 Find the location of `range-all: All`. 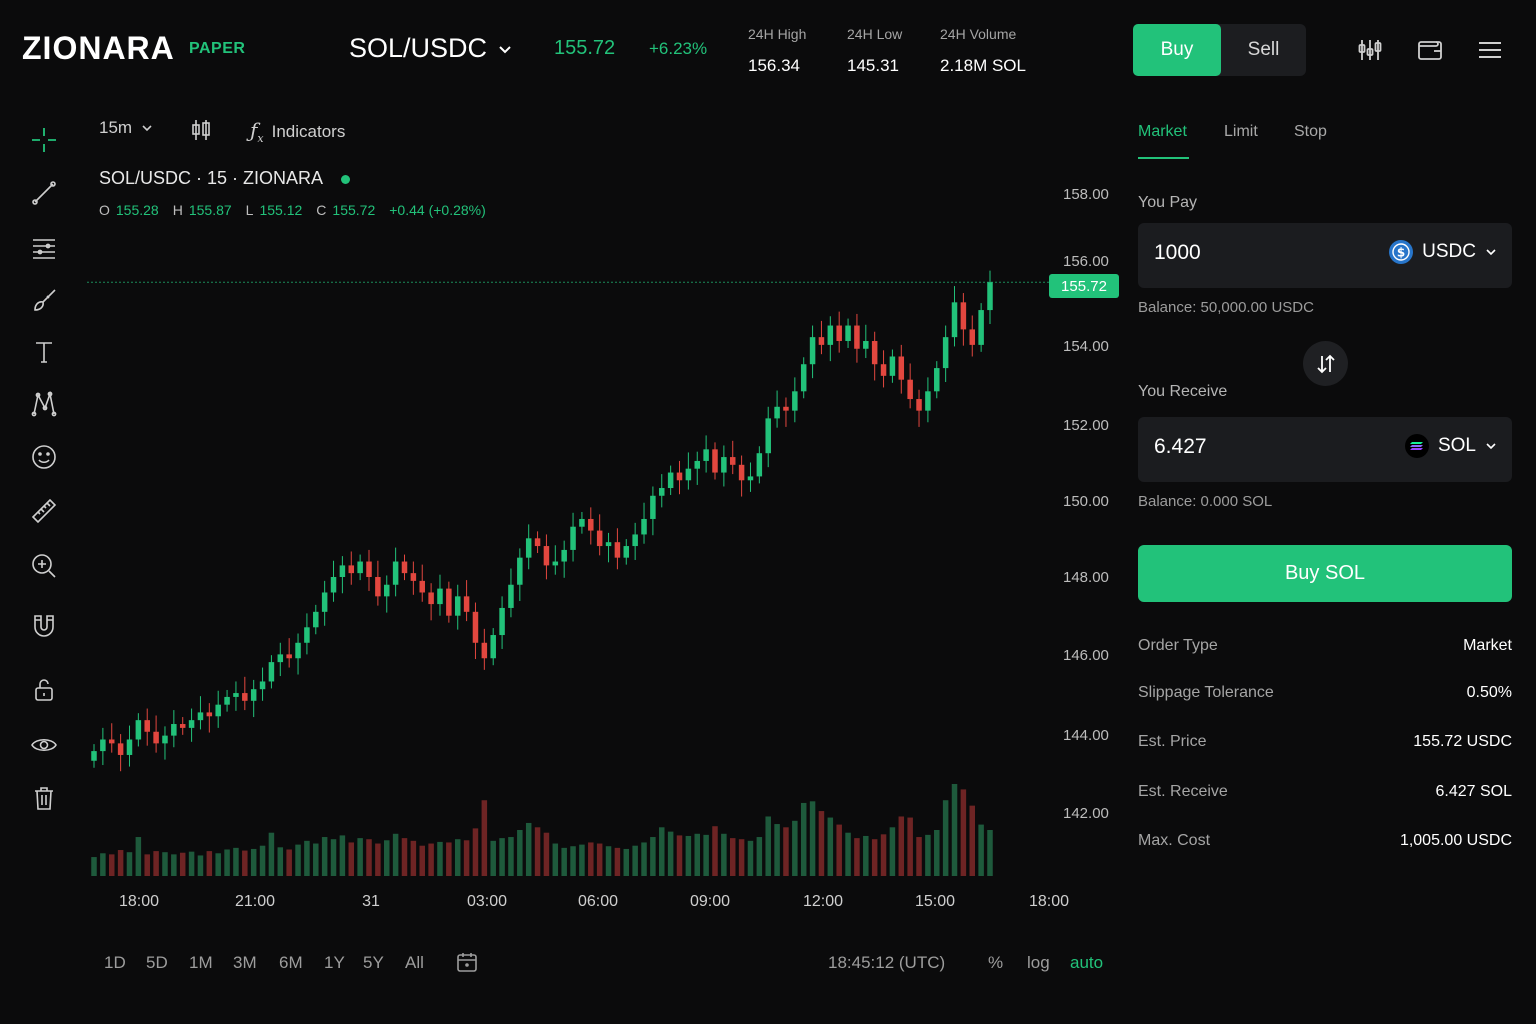

range-all: All is located at coordinates (414, 963).